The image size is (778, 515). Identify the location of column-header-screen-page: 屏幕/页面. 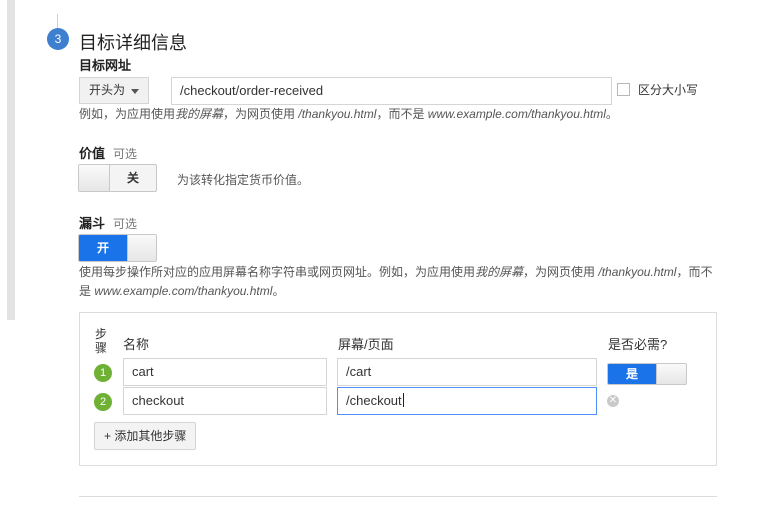
(366, 344).